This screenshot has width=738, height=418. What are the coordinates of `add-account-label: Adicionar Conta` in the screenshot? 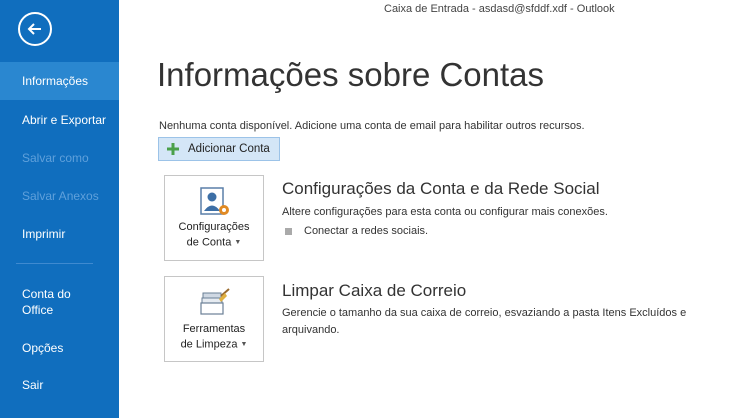 It's located at (229, 149).